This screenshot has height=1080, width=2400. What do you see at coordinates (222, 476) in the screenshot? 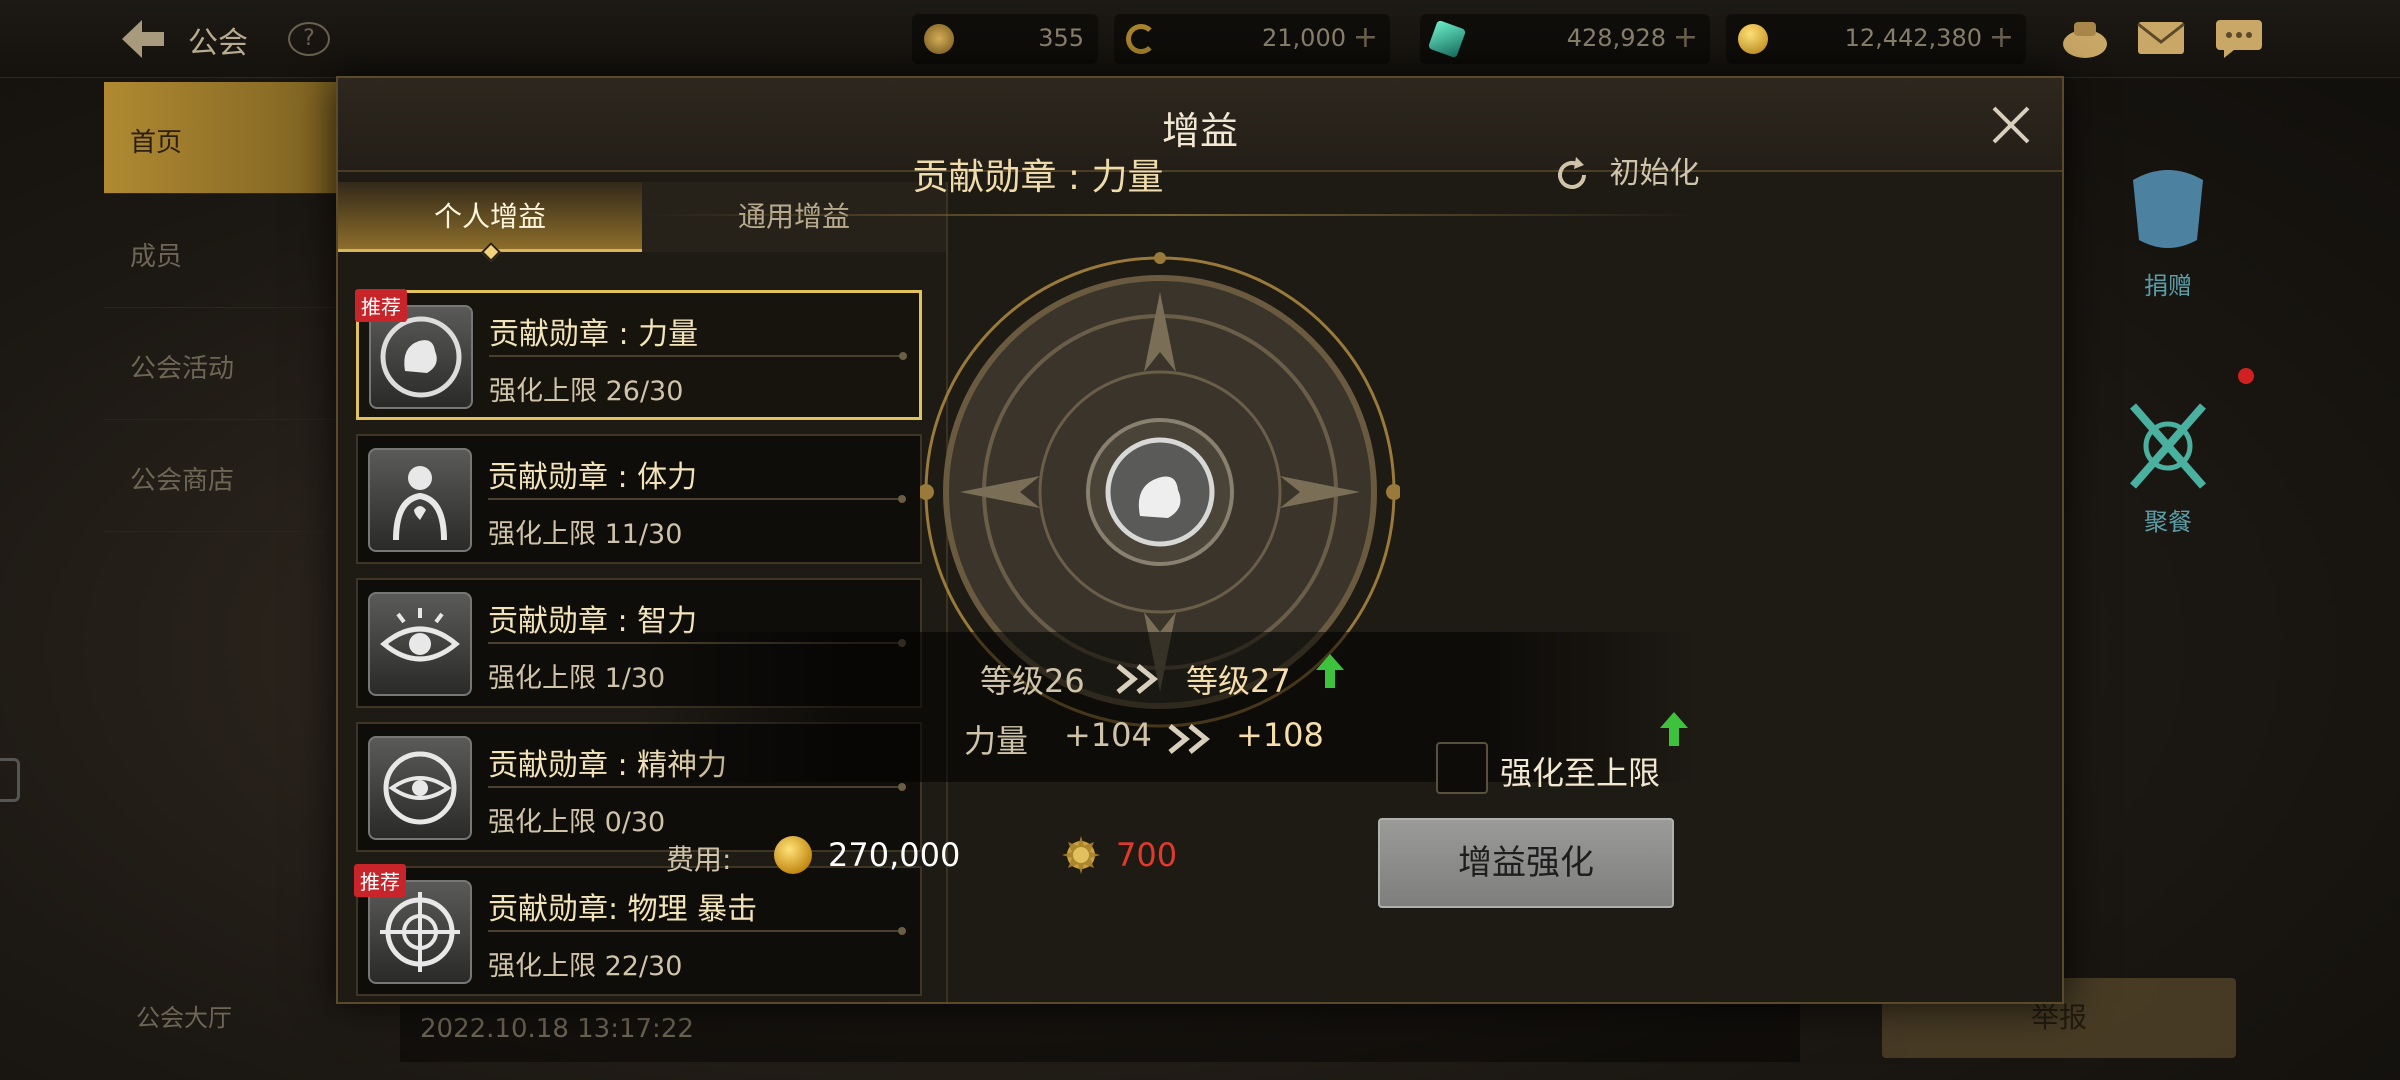
I see `nav-guild-shop: 公会商店` at bounding box center [222, 476].